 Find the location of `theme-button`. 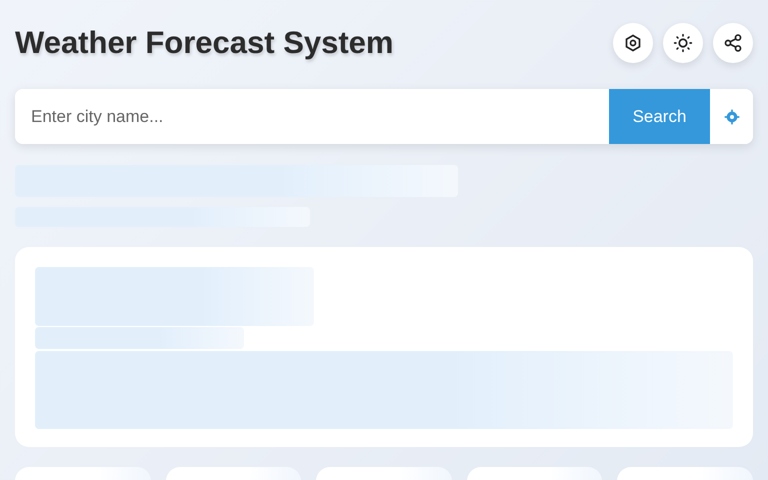

theme-button is located at coordinates (683, 43).